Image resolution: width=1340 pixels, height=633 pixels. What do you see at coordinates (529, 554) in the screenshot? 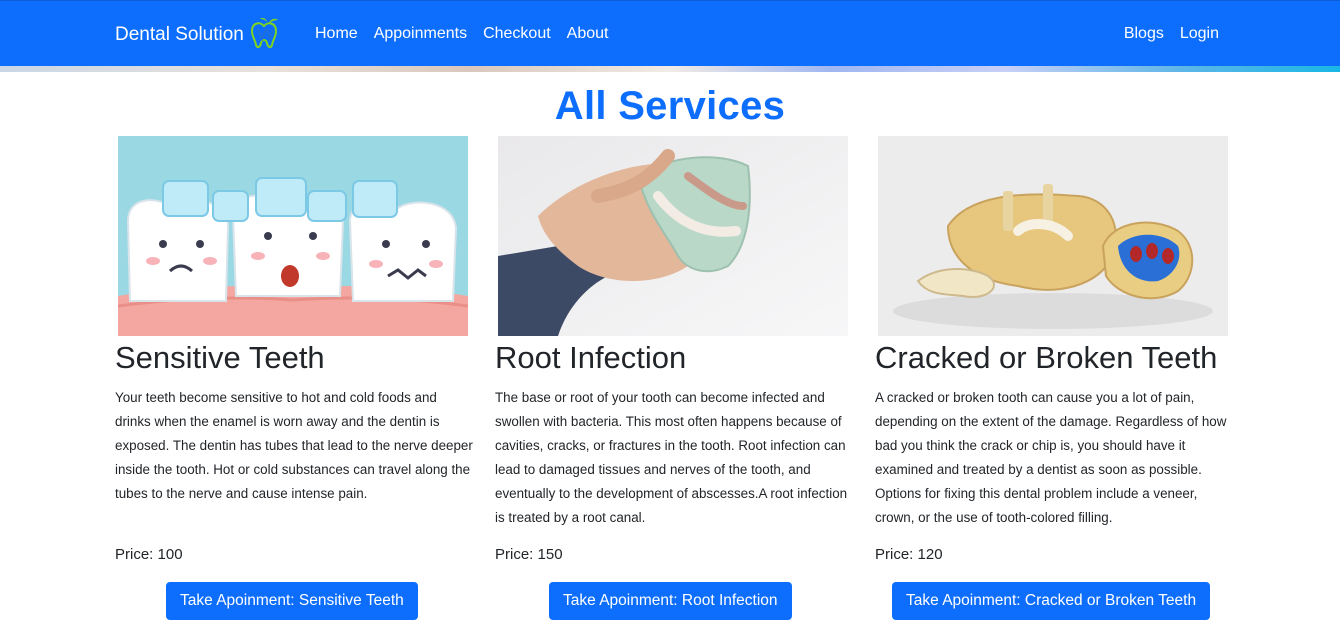
I see `service-price: Price: 150` at bounding box center [529, 554].